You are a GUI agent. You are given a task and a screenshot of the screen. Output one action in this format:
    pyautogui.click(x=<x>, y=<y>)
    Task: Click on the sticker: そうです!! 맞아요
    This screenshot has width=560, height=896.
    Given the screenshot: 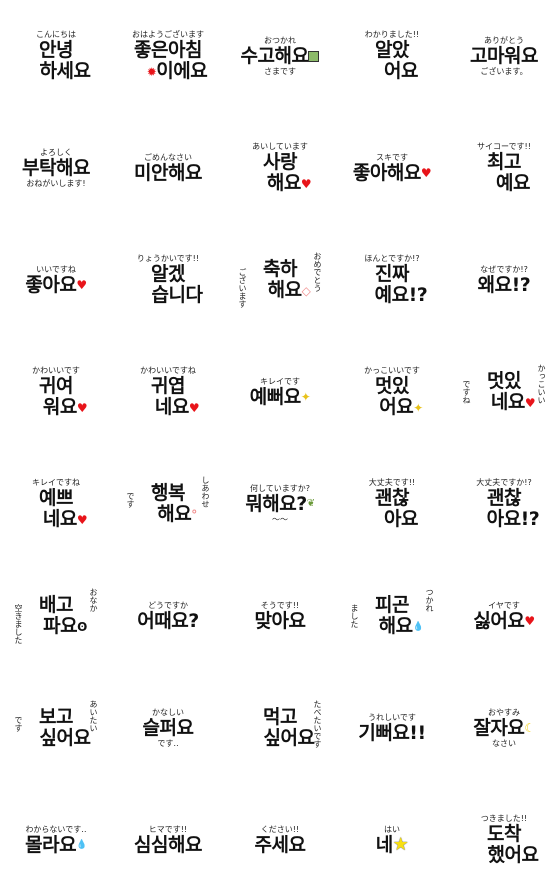 What is the action you would take?
    pyautogui.click(x=280, y=616)
    